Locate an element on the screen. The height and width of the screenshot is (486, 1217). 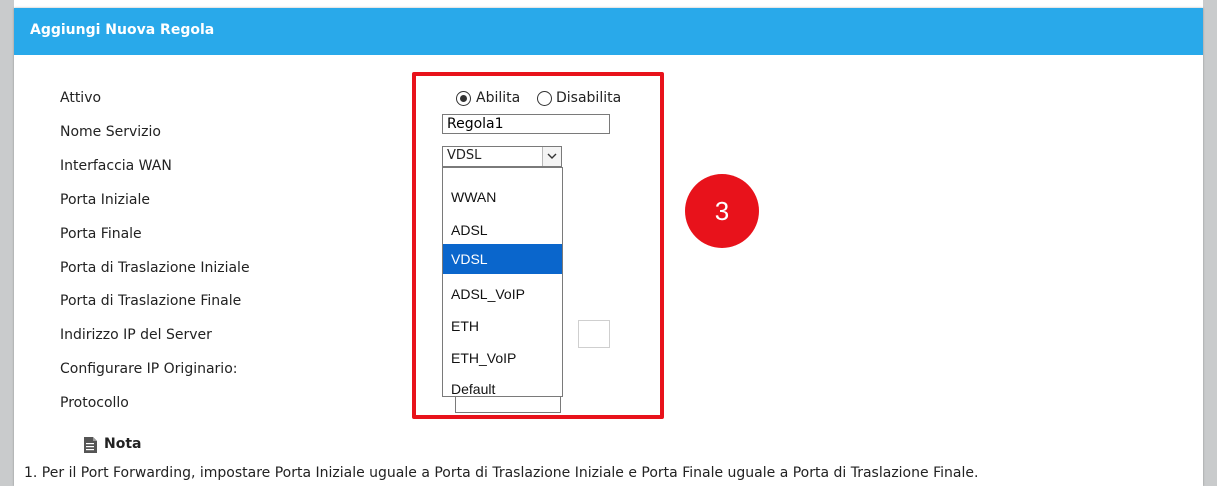
label-active: Attivo is located at coordinates (81, 98).